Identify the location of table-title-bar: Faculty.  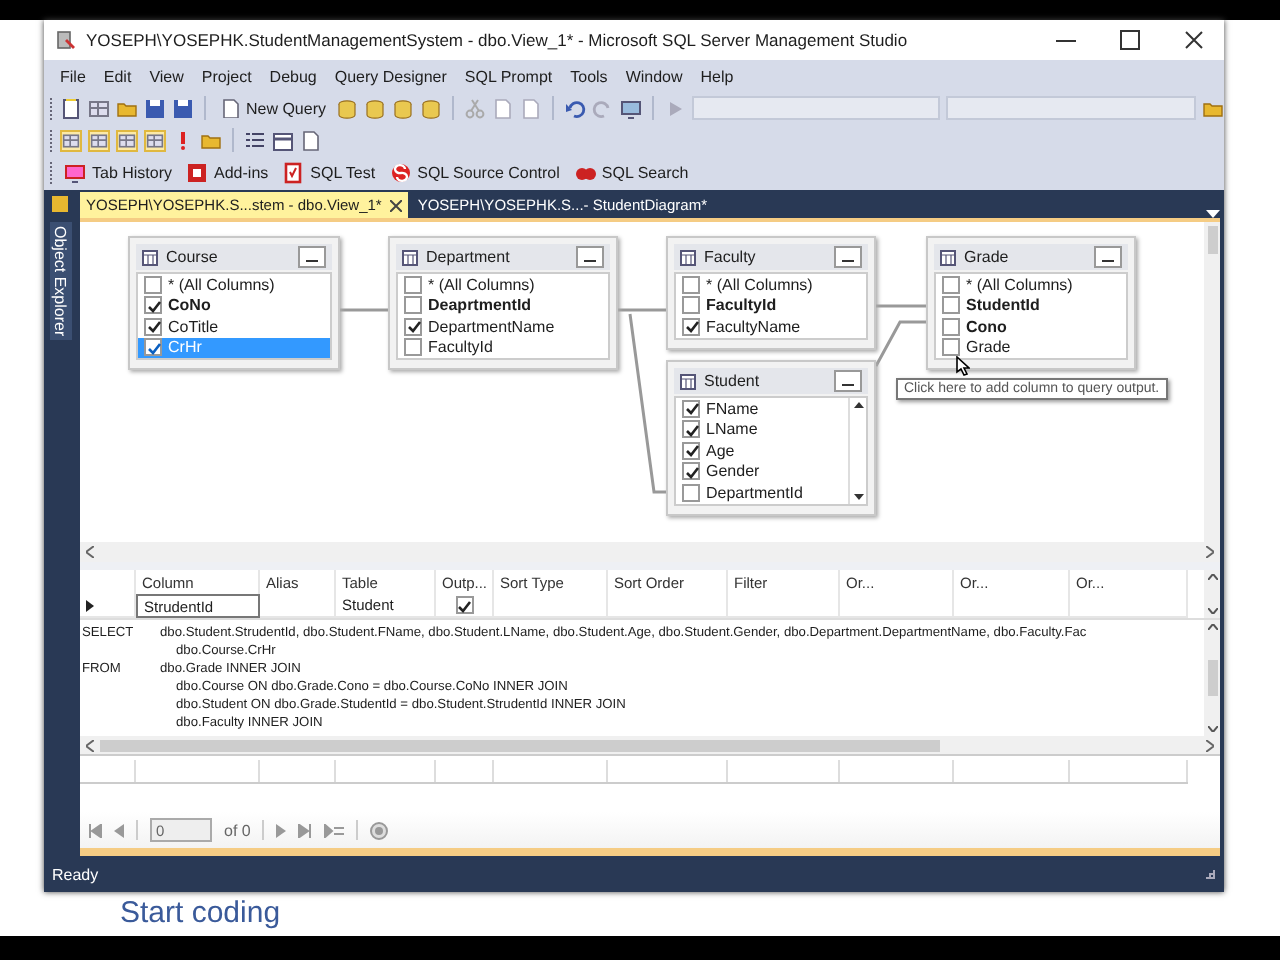
(771, 257).